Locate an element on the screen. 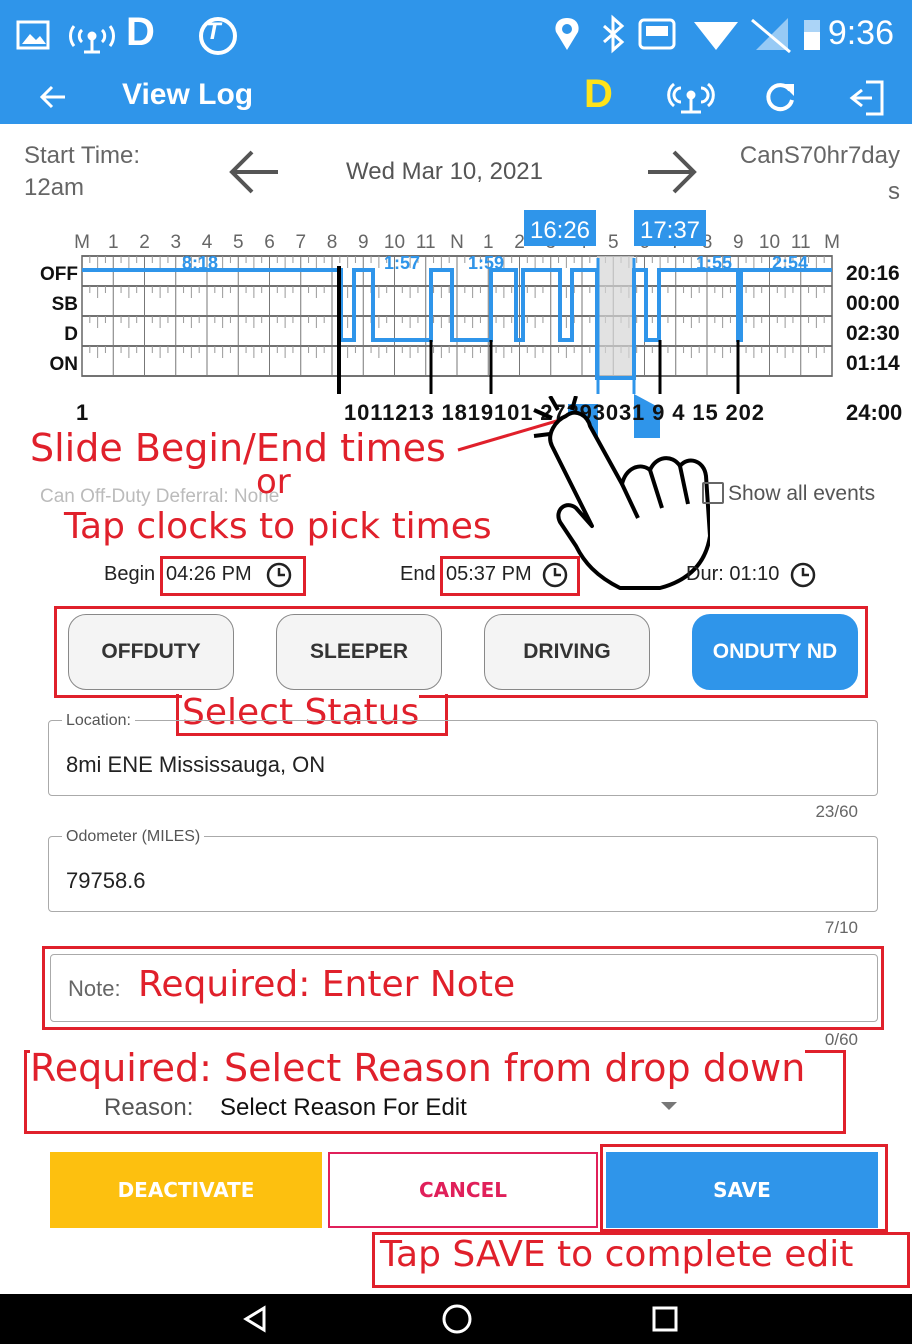 This screenshot has height=1344, width=912. cancel-button: CANCEL is located at coordinates (463, 1190).